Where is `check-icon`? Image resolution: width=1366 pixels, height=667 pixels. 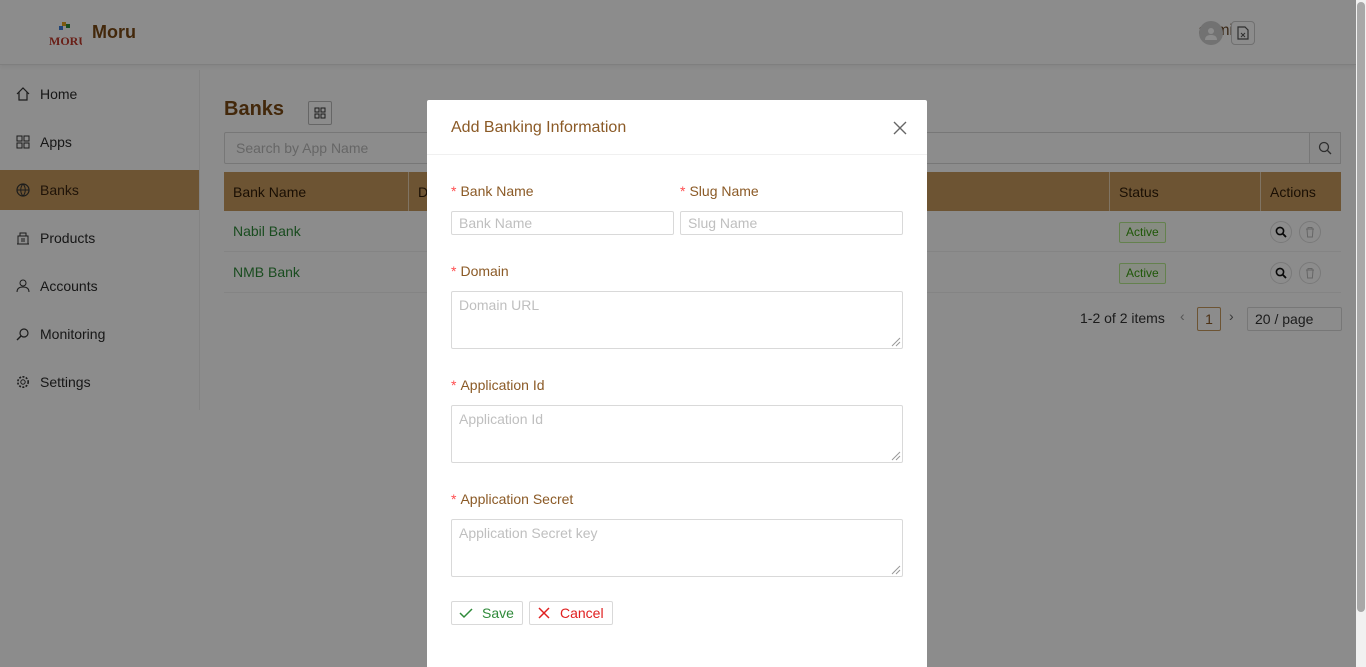
check-icon is located at coordinates (466, 613).